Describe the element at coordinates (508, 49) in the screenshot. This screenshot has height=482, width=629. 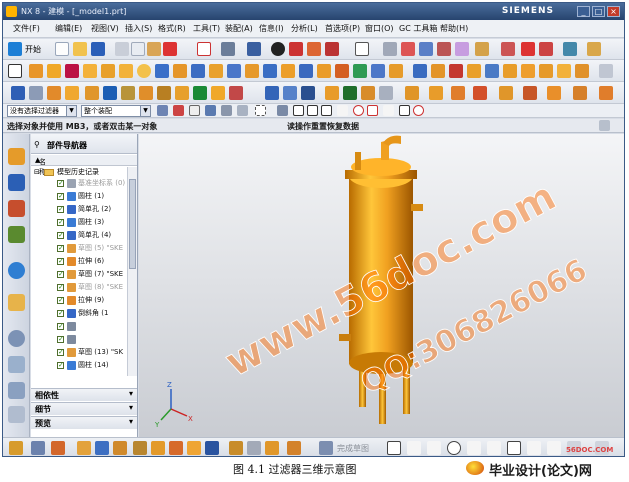
I see `snap-point-icon` at that location.